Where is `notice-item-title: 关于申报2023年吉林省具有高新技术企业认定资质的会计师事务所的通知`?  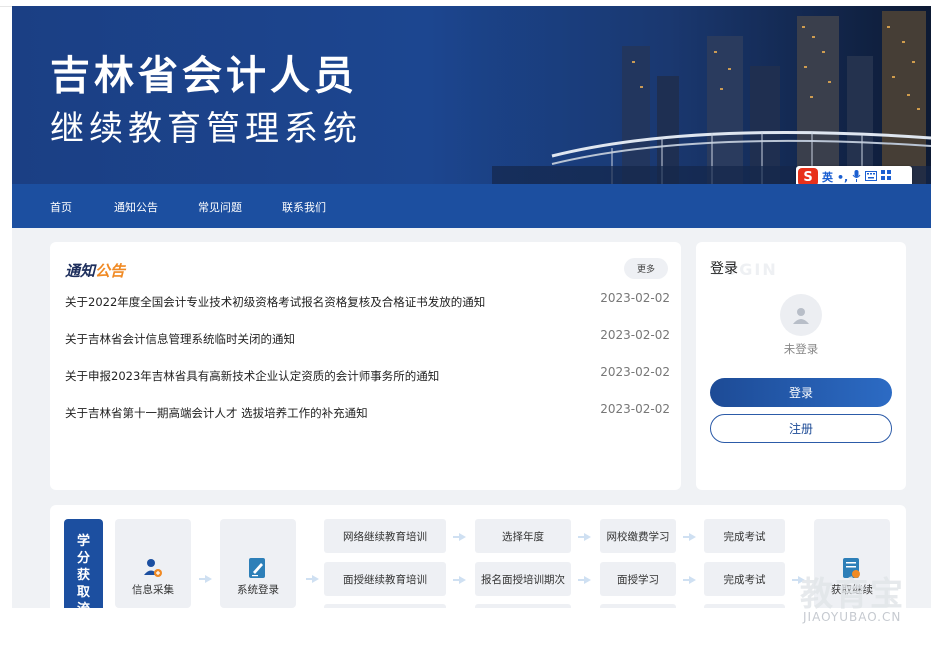
notice-item-title: 关于申报2023年吉林省具有高新技术企业认定资质的会计师事务所的通知 is located at coordinates (252, 376).